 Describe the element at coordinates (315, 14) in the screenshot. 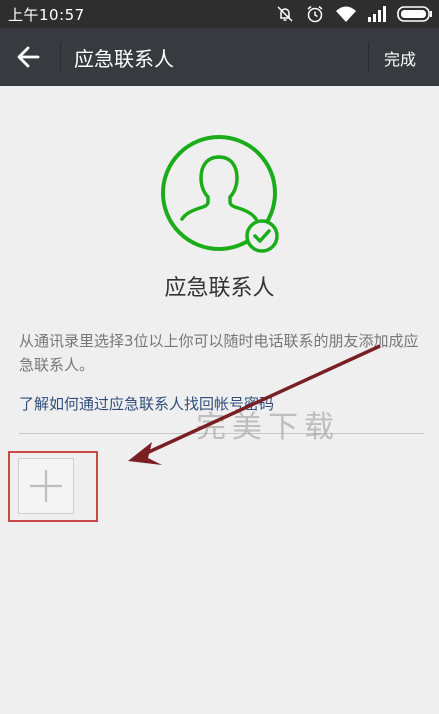

I see `alarm-icon` at that location.